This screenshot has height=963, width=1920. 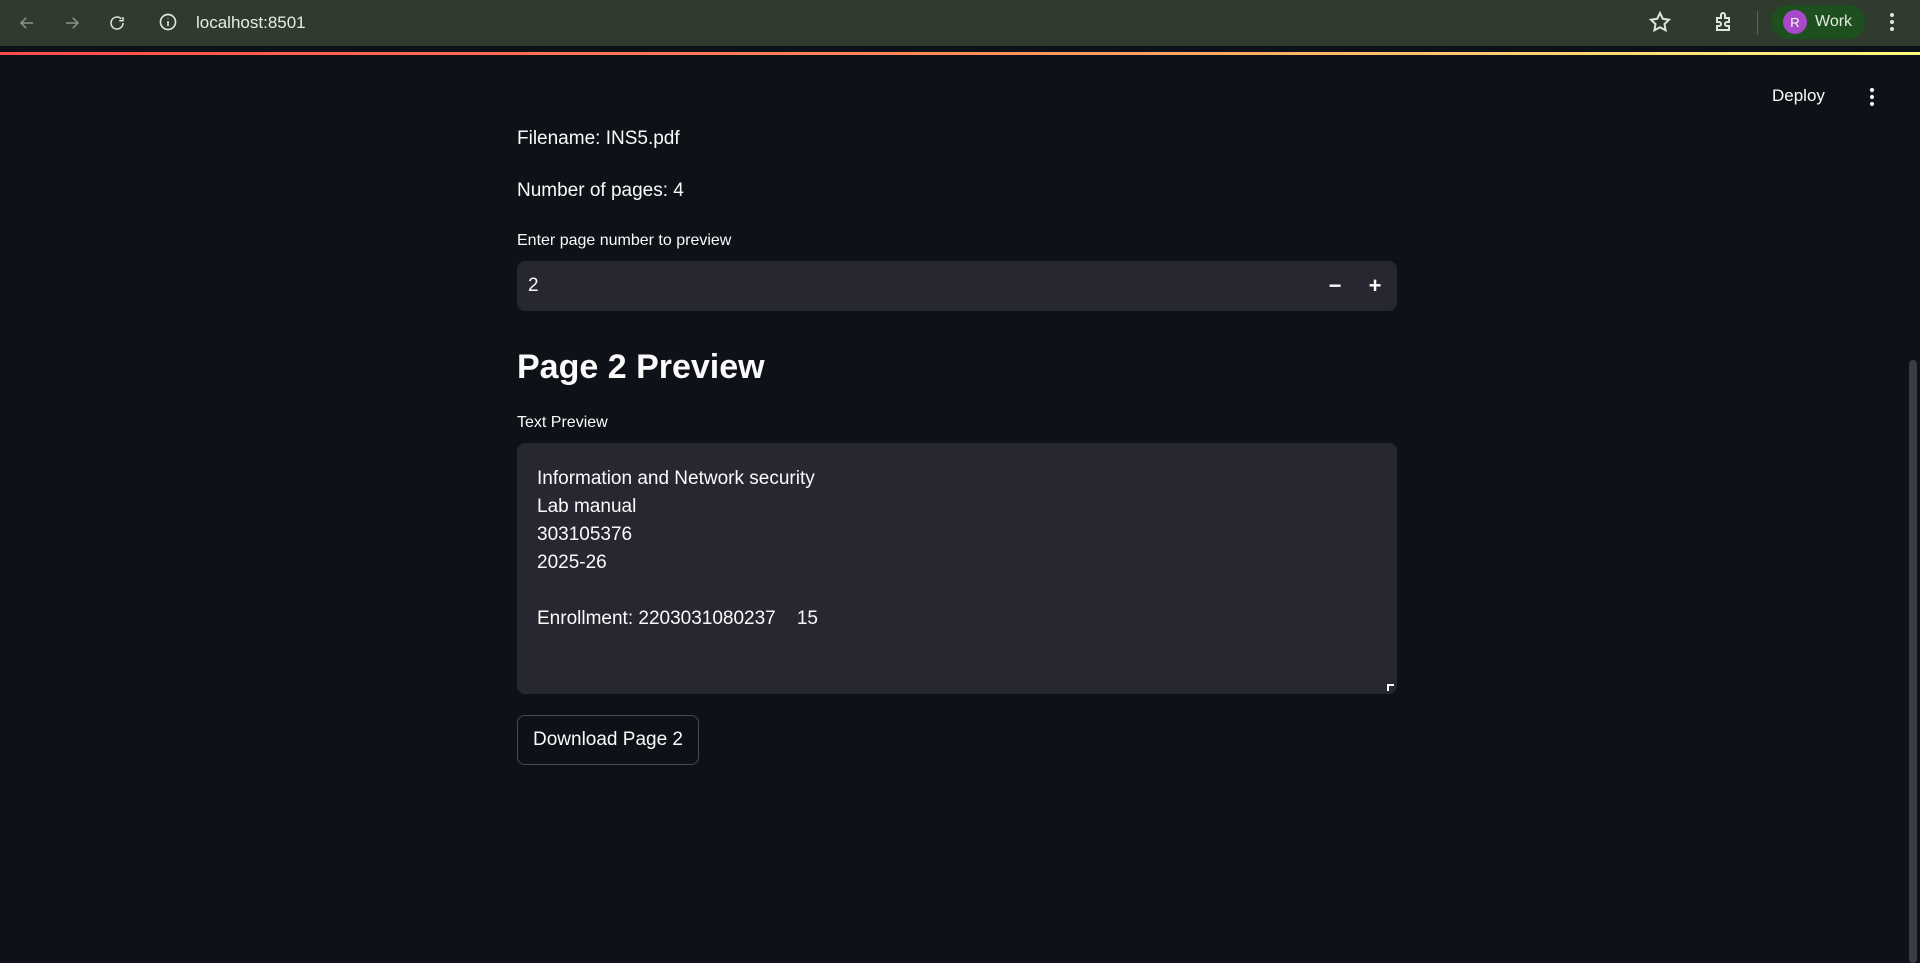 I want to click on site-info-icon, so click(x=169, y=23).